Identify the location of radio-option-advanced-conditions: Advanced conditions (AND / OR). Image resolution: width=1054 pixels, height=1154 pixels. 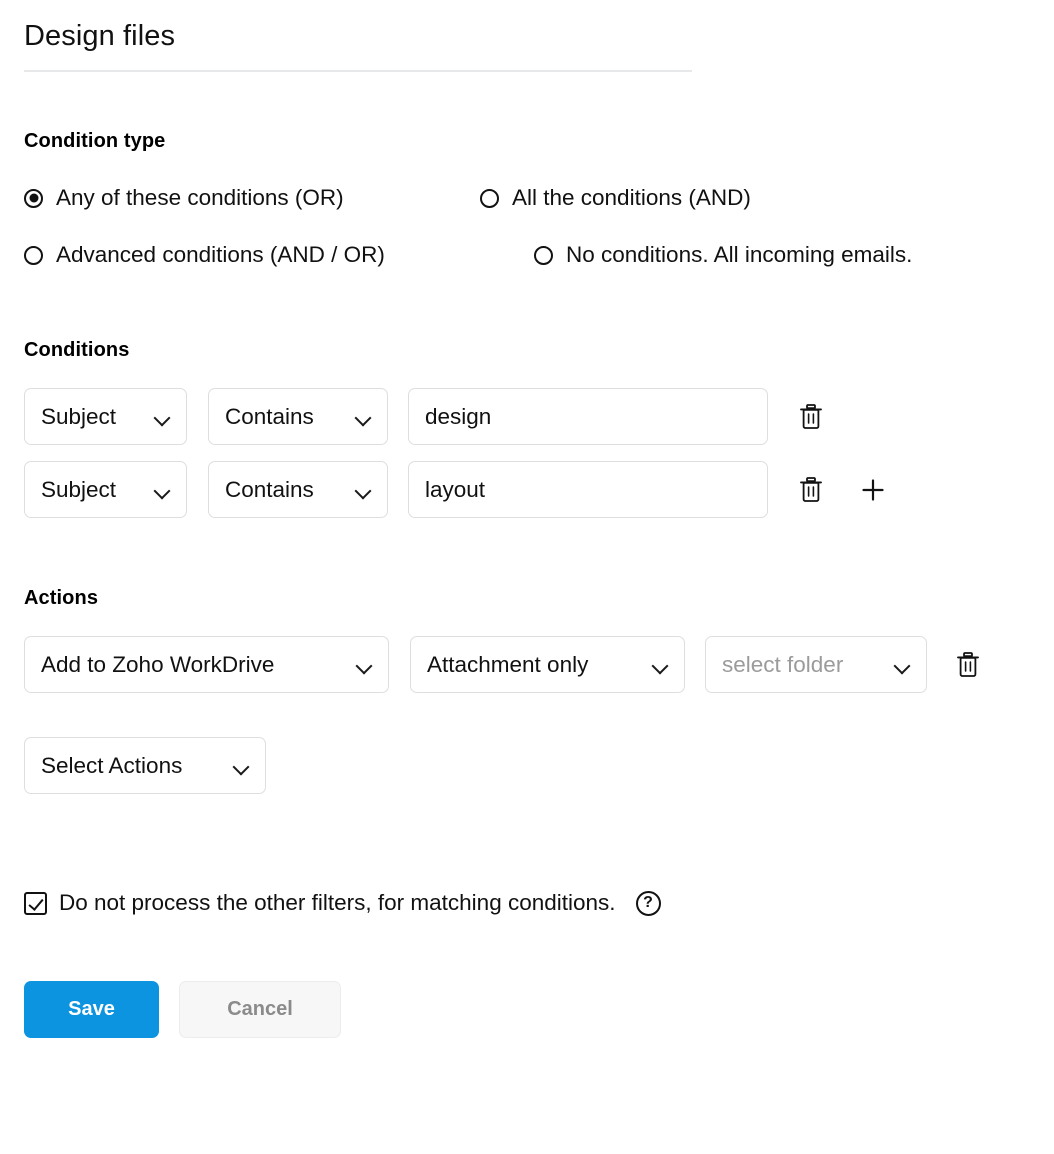
(252, 255).